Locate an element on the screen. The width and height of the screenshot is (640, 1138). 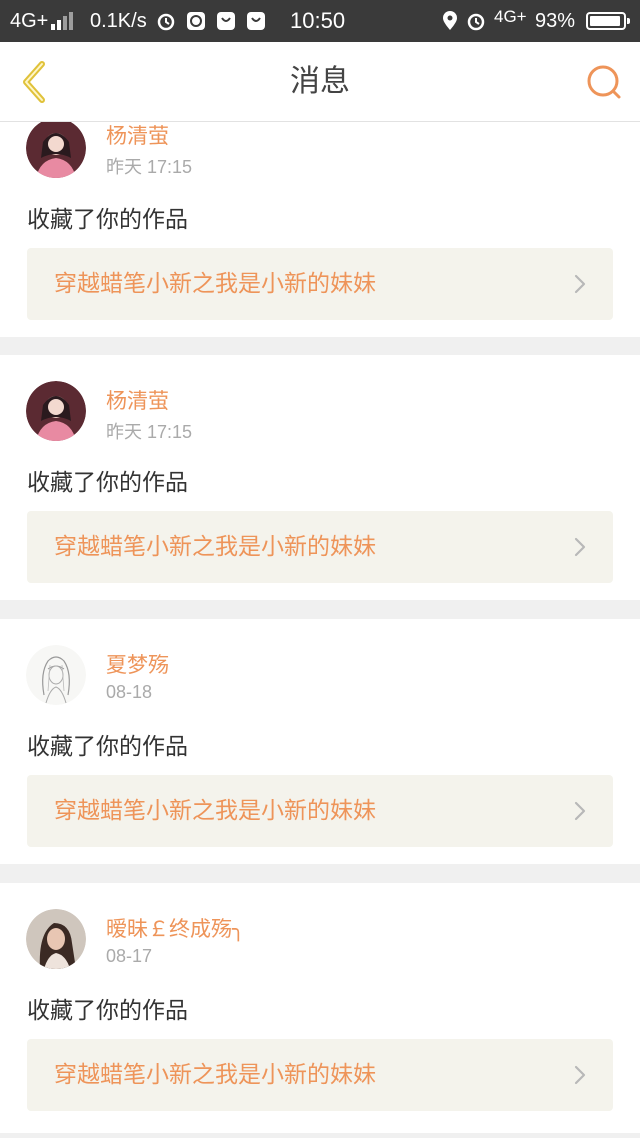
shopping-bag-icon is located at coordinates (226, 21).